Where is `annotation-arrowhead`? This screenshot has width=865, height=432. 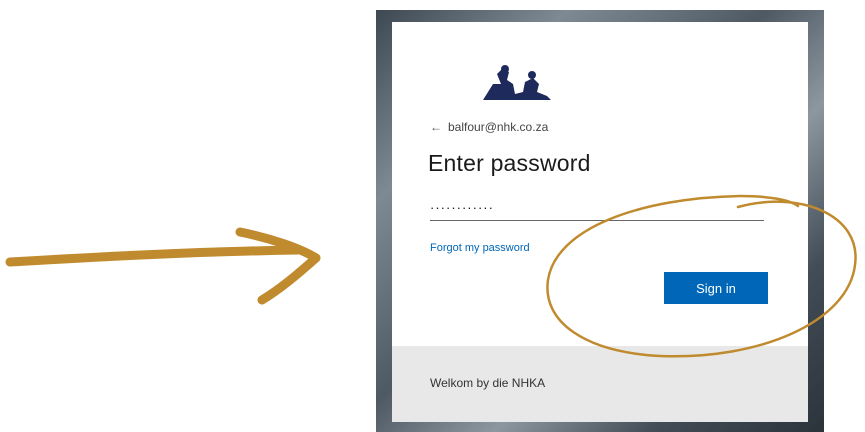 annotation-arrowhead is located at coordinates (278, 266).